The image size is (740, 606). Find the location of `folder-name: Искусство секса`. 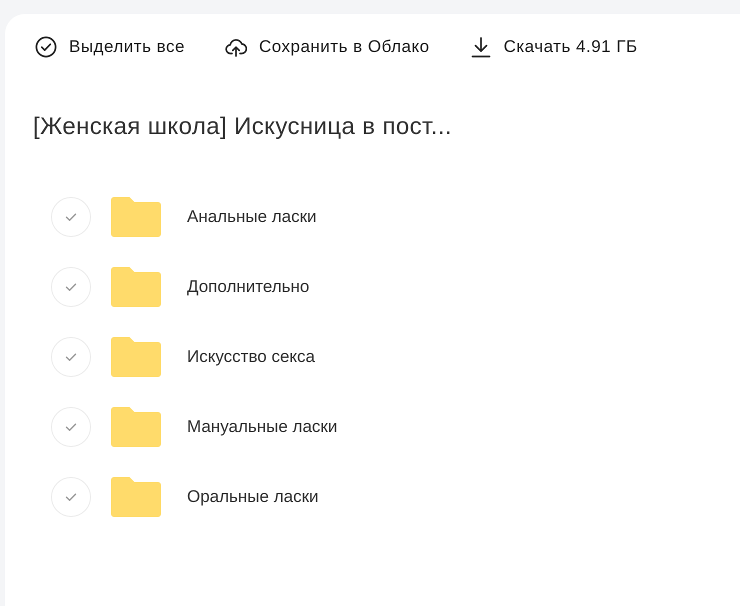

folder-name: Искусство секса is located at coordinates (251, 357).